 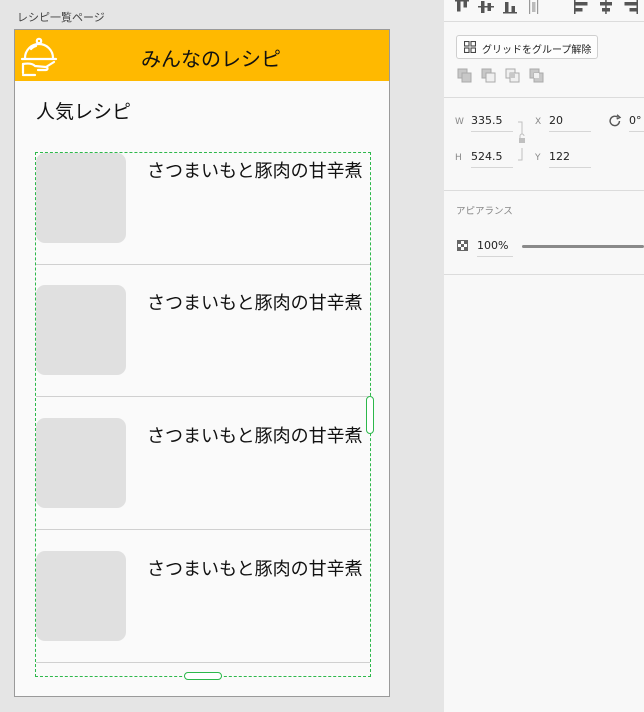 What do you see at coordinates (489, 76) in the screenshot?
I see `boolean-subtract-icon` at bounding box center [489, 76].